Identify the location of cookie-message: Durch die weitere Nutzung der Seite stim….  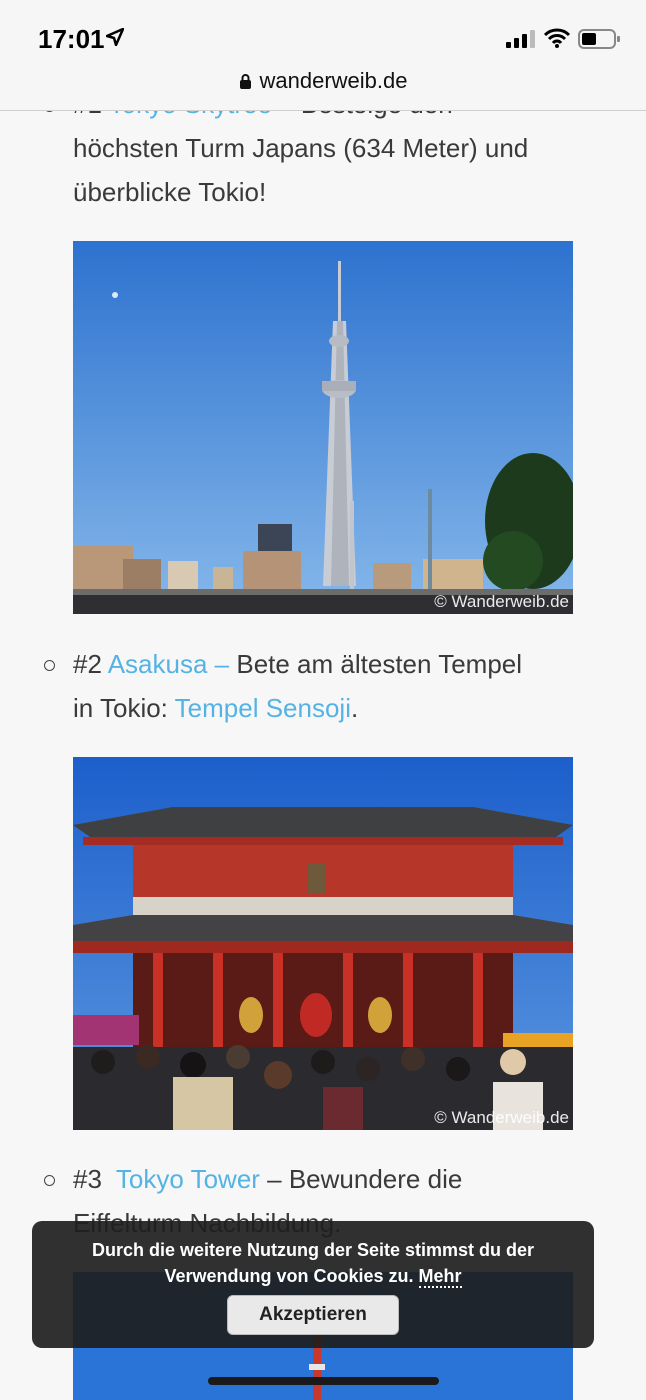
(313, 1263).